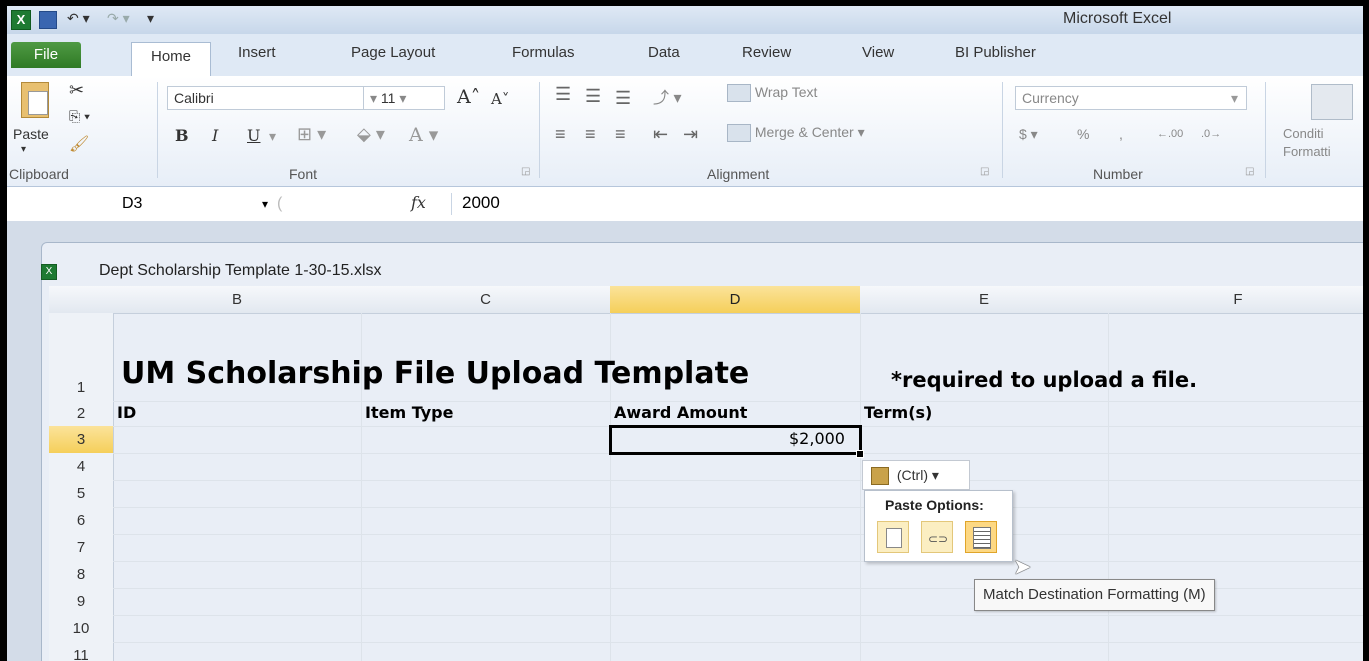 Image resolution: width=1369 pixels, height=661 pixels. I want to click on cell-e1-required-note: *required to upload a file., so click(1044, 380).